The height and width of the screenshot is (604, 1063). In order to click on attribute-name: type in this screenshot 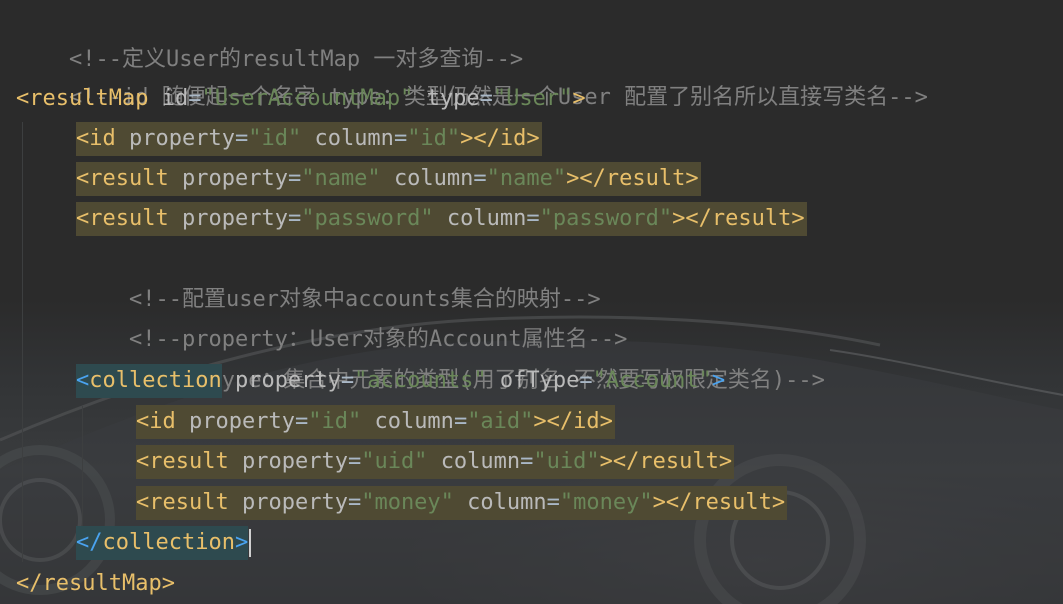, I will do `click(453, 98)`.